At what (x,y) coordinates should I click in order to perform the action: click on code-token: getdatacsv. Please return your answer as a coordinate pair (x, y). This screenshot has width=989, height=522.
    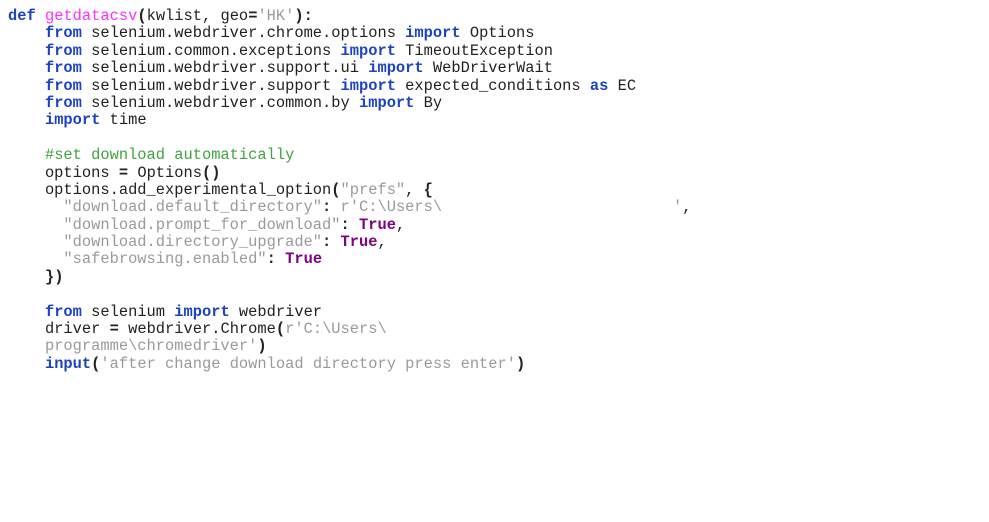
    Looking at the image, I should click on (91, 16).